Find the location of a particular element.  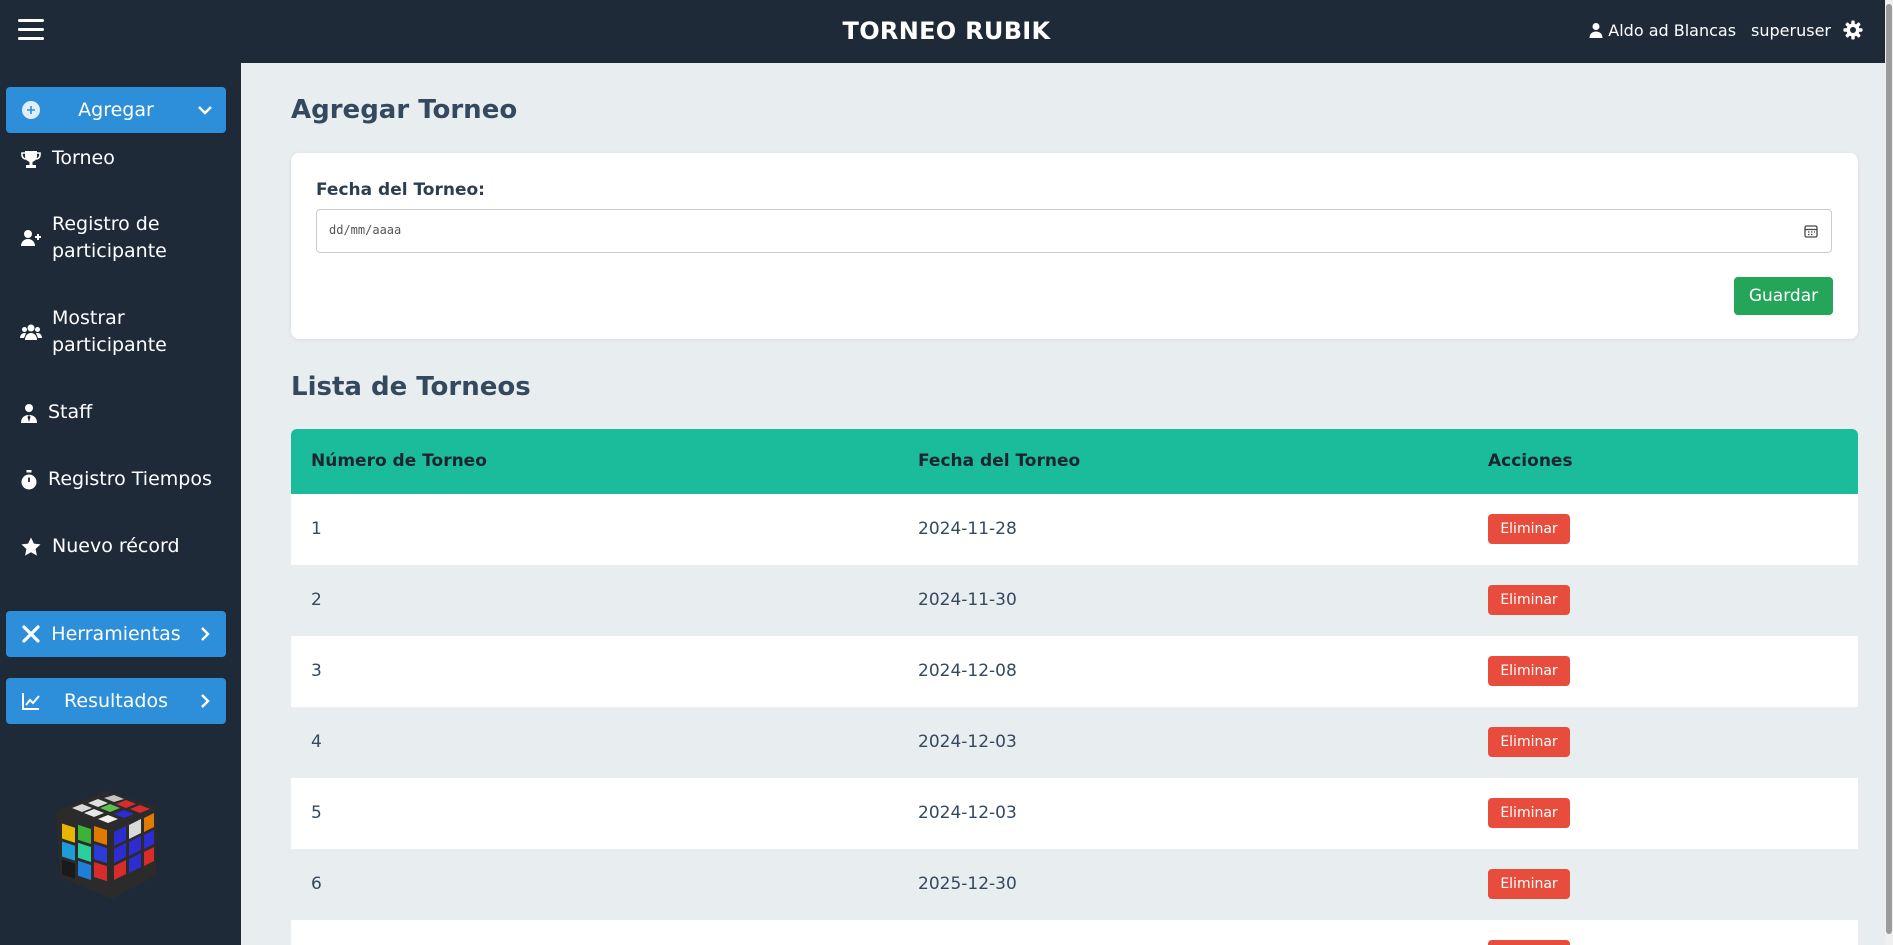

save-button: Guardar is located at coordinates (1783, 296).